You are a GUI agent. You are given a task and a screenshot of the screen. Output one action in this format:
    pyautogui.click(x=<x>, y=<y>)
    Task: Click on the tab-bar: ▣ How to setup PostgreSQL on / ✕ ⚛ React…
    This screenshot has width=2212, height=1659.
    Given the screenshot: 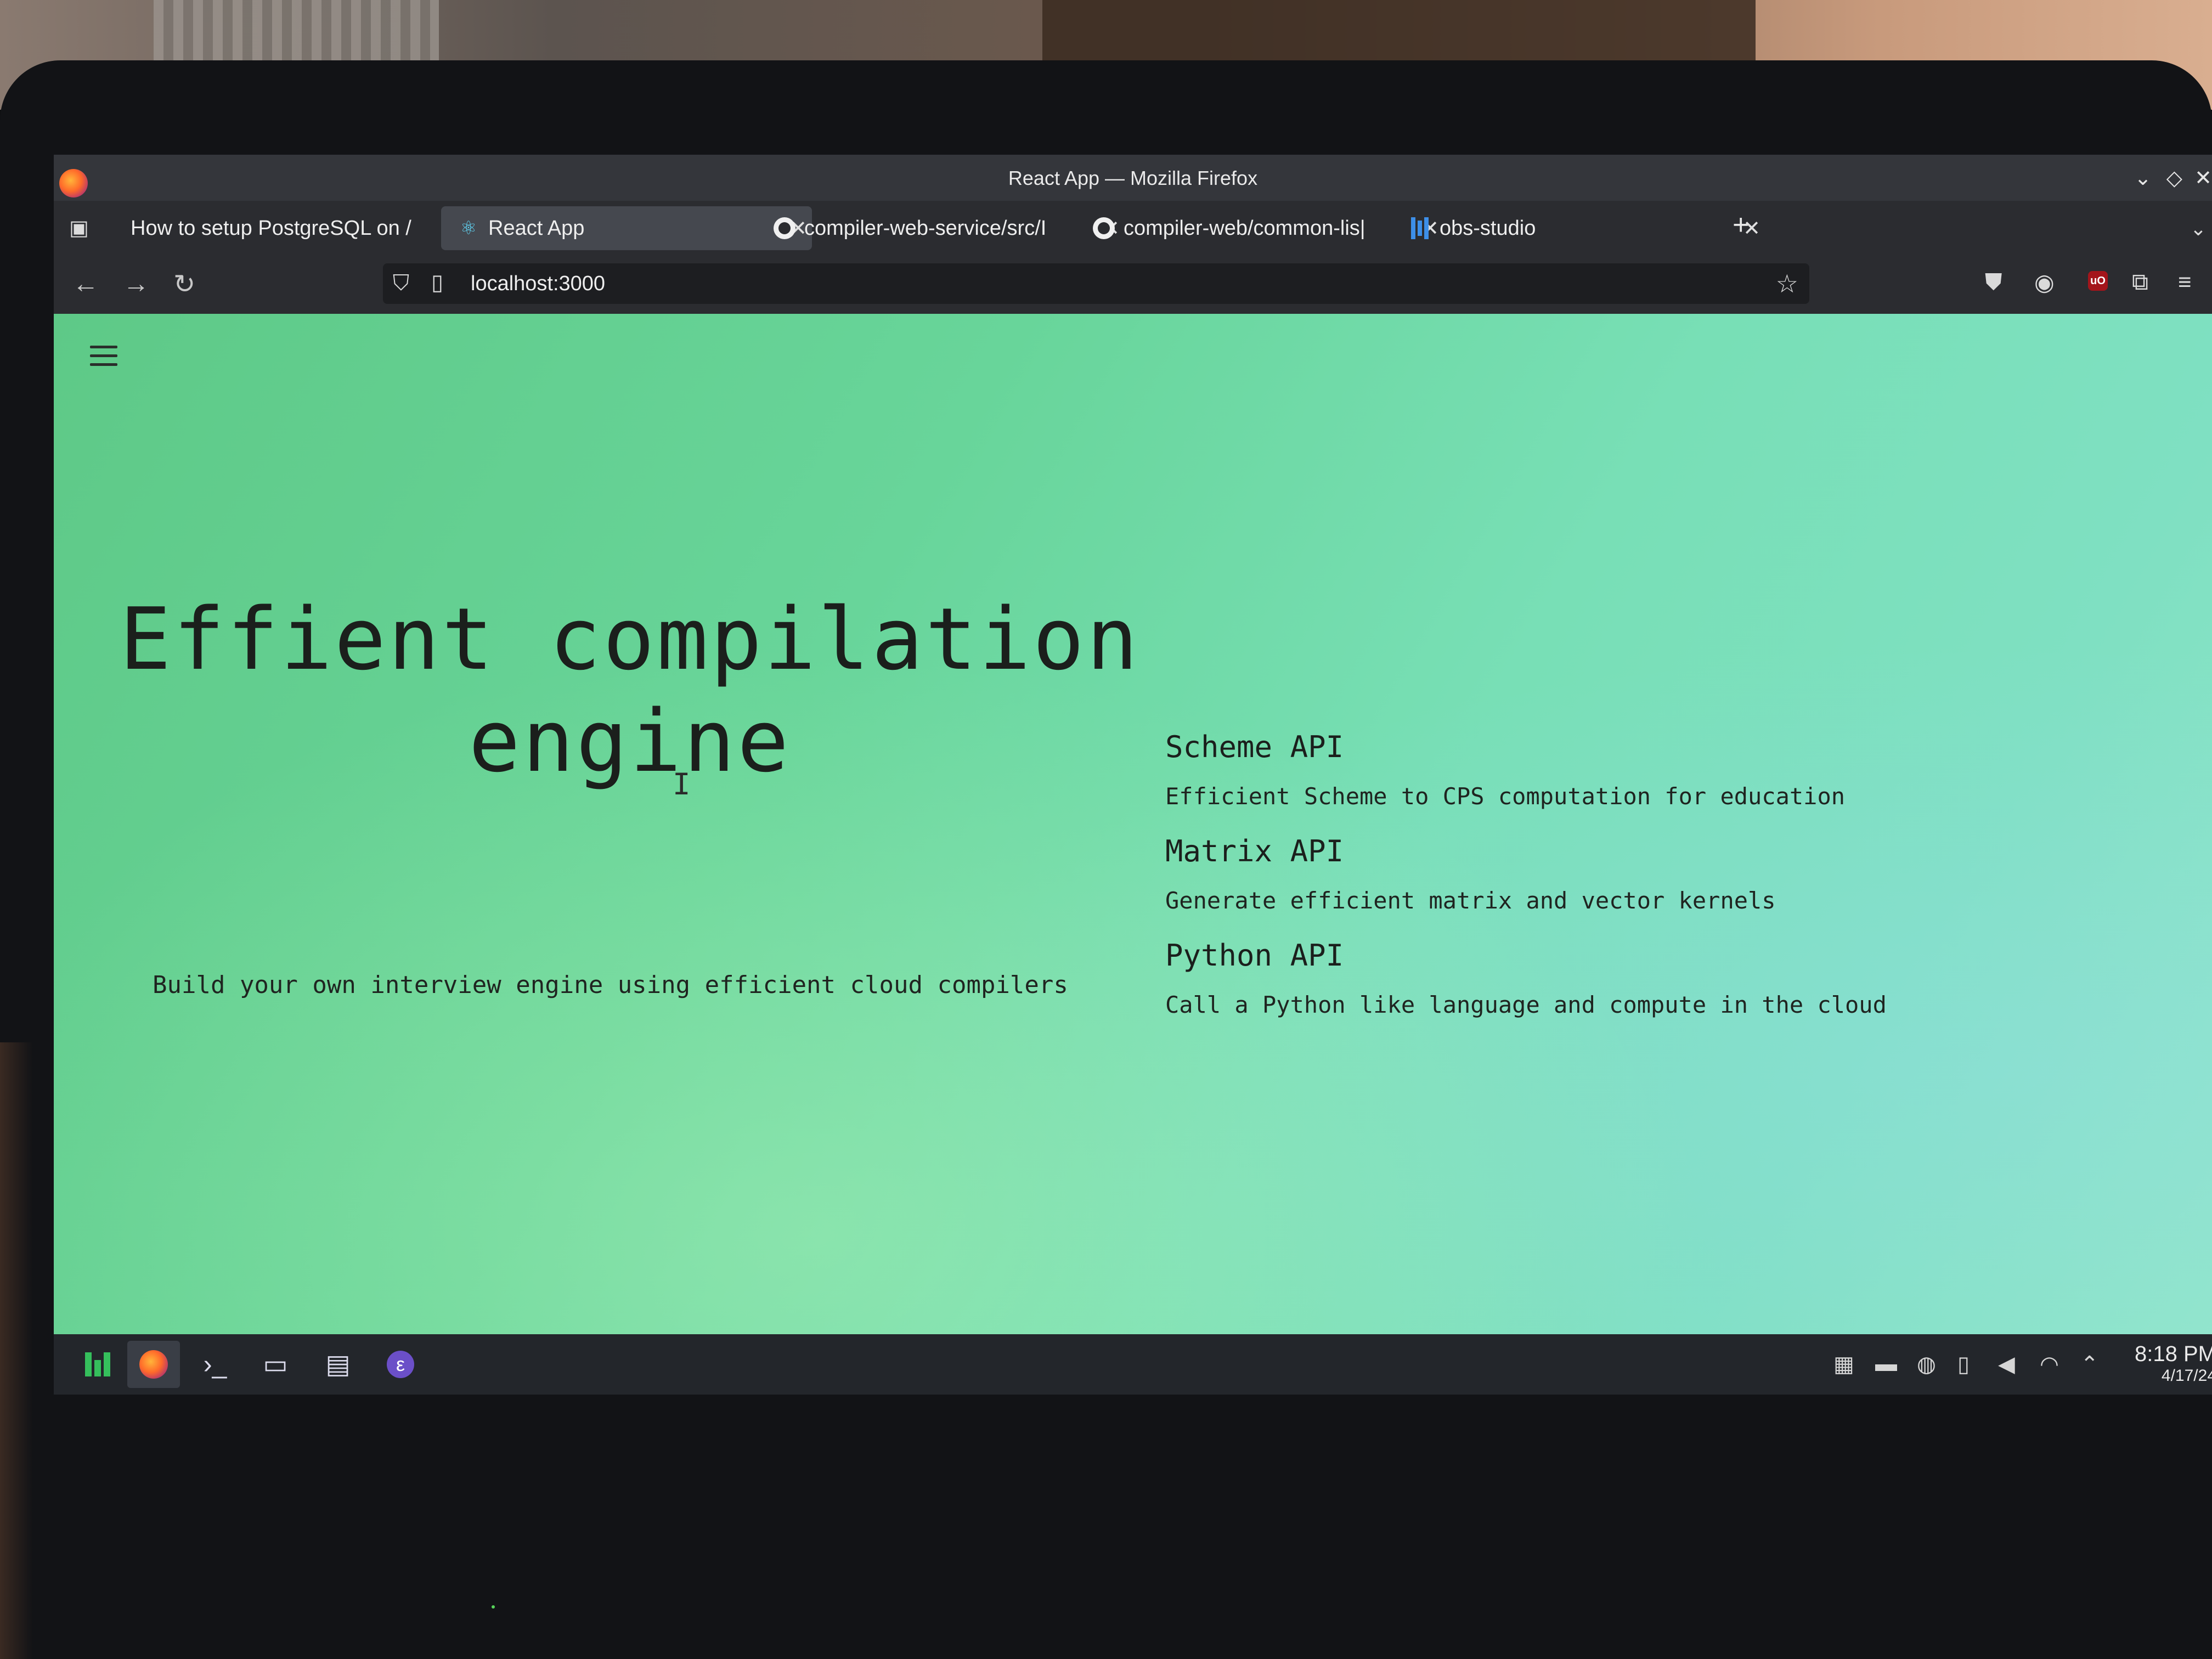 What is the action you would take?
    pyautogui.click(x=1133, y=227)
    